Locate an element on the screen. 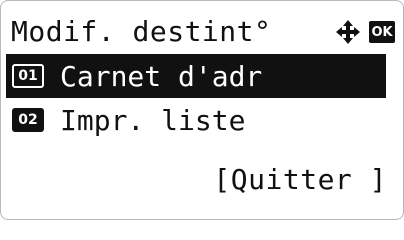 The image size is (404, 240). four-way-arrow-icon is located at coordinates (348, 32).